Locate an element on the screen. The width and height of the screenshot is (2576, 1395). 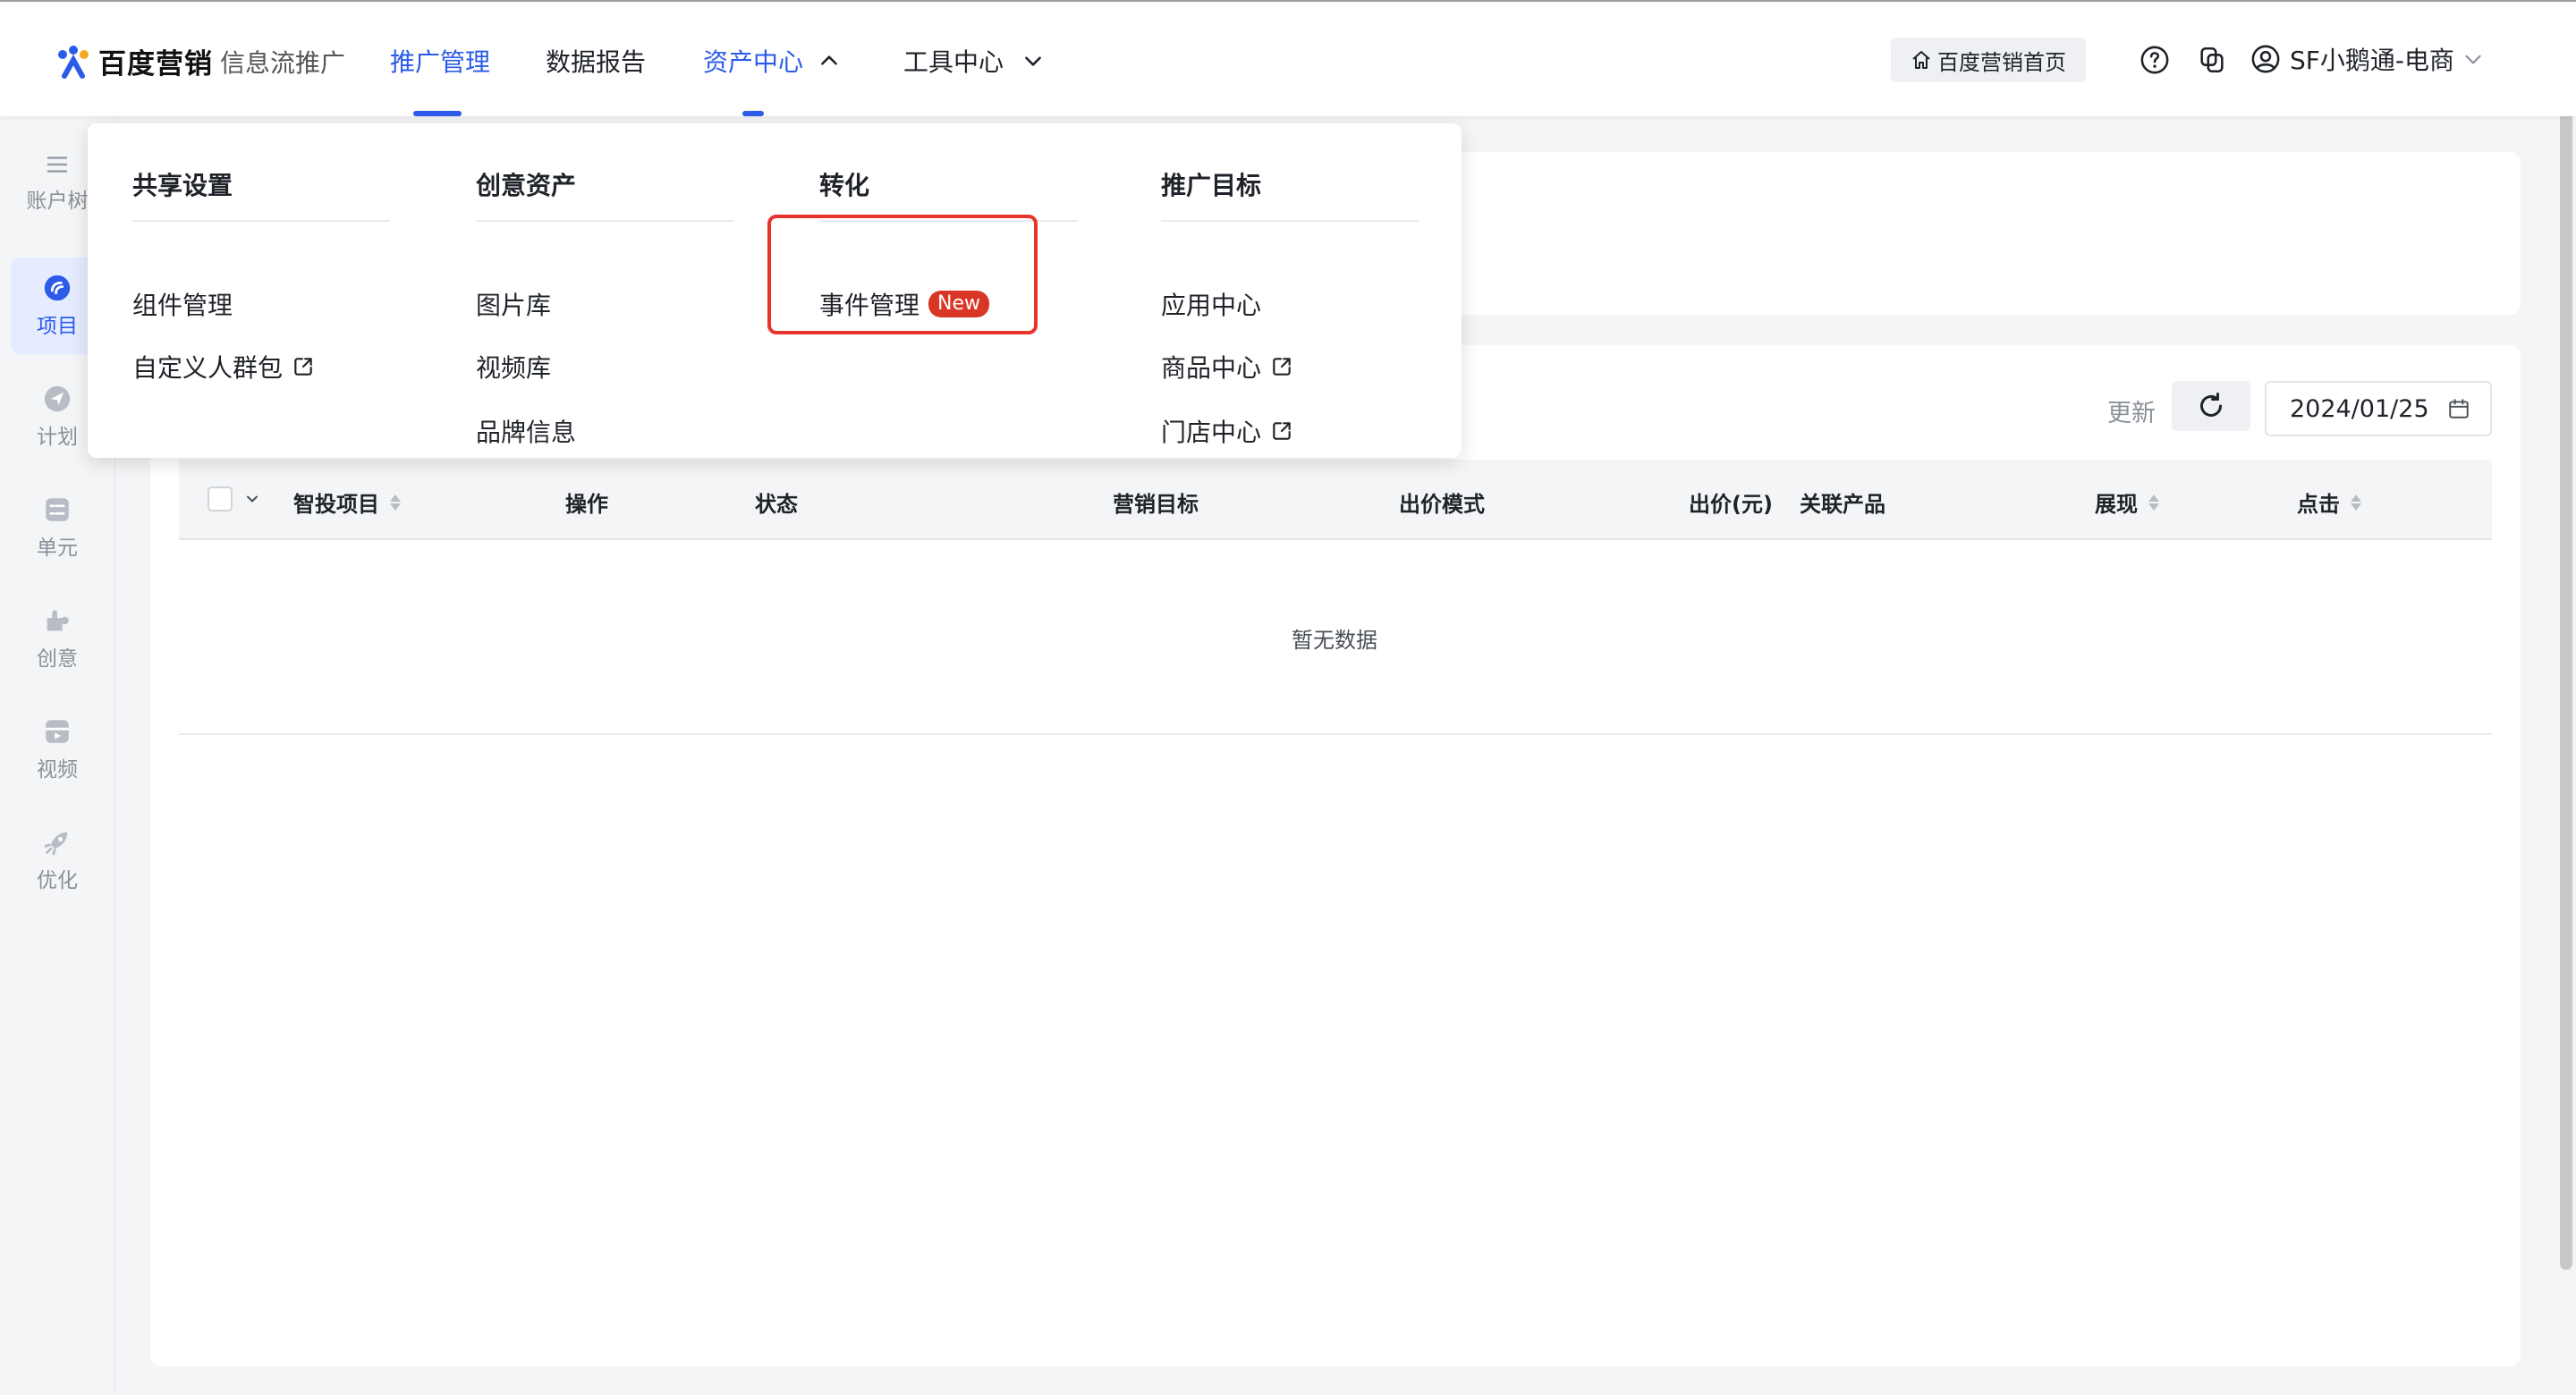
menu-item-image-library: 图片库 is located at coordinates (513, 304).